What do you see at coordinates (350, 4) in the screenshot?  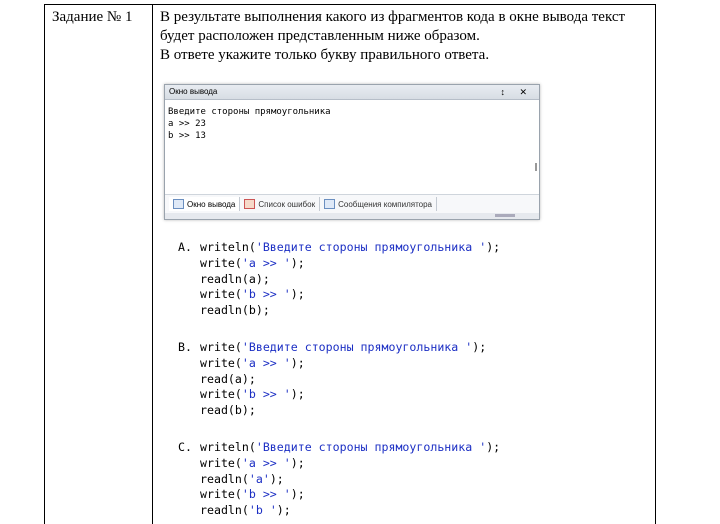 I see `table-top-border` at bounding box center [350, 4].